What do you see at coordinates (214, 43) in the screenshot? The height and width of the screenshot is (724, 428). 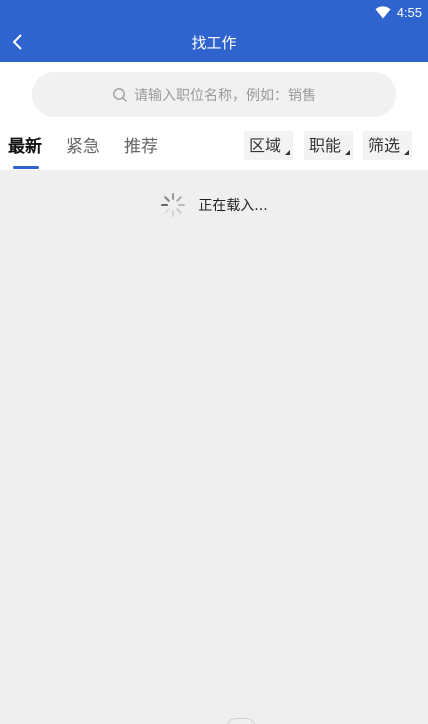 I see `page-title: 找工作` at bounding box center [214, 43].